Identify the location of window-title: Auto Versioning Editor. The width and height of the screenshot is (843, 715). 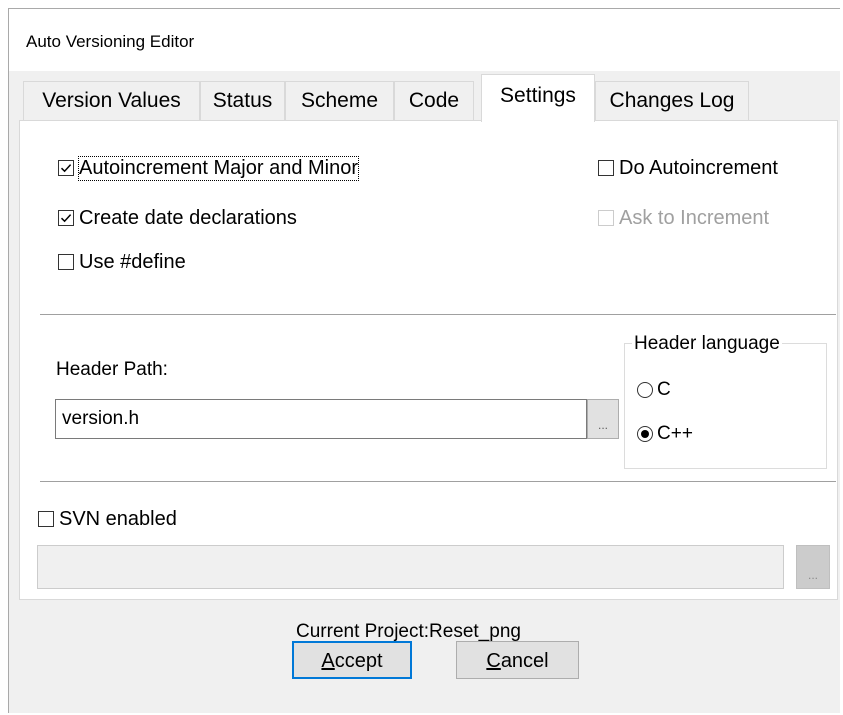
(110, 41).